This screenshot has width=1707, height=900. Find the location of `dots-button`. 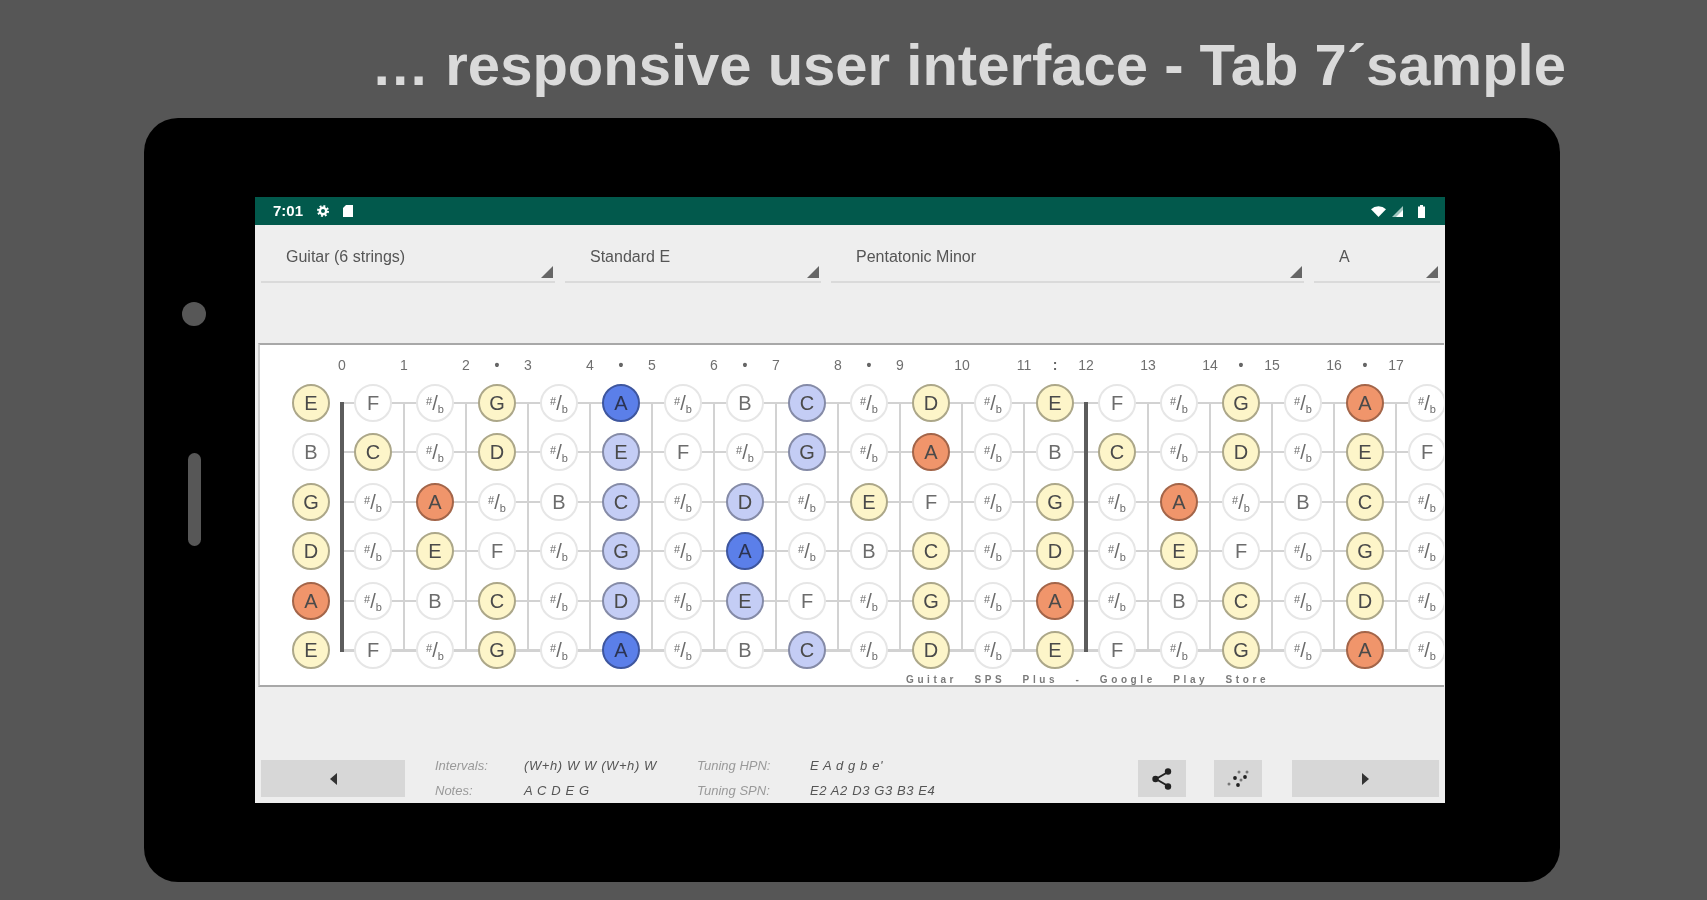

dots-button is located at coordinates (1238, 778).